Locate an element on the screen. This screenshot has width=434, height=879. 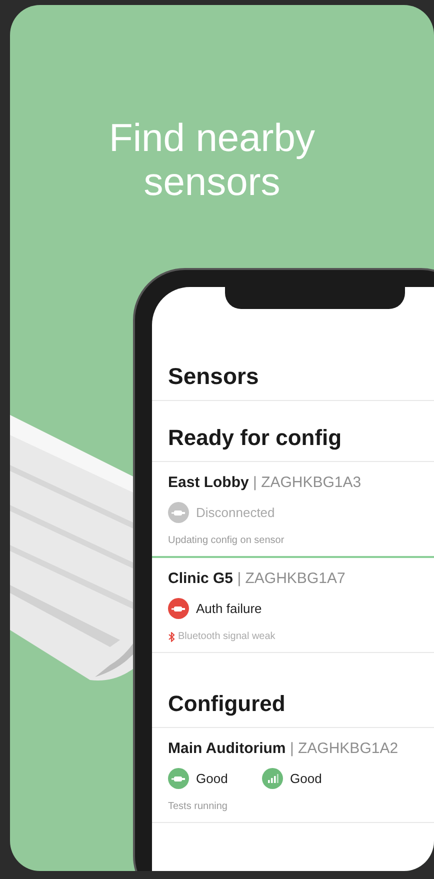
sensor-note: Updating config on sensor is located at coordinates (226, 540).